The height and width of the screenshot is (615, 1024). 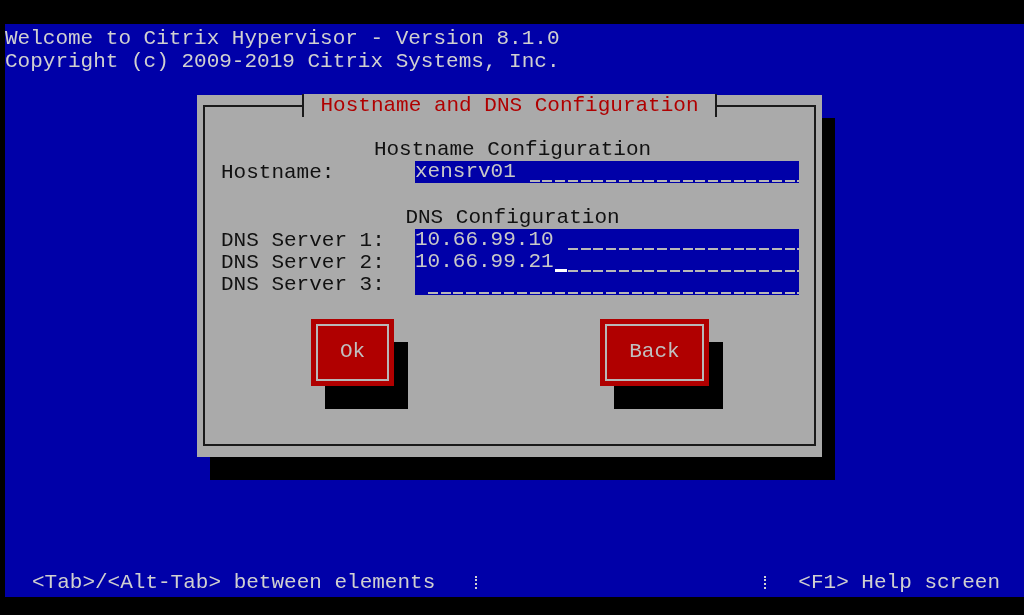 I want to click on field-label: DNS Server 1:, so click(x=303, y=240).